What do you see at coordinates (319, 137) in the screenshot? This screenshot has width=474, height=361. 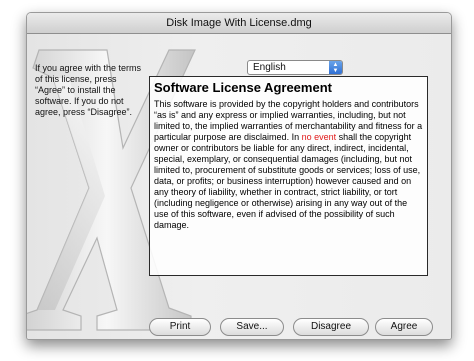 I see `license-body-highlight: no event` at bounding box center [319, 137].